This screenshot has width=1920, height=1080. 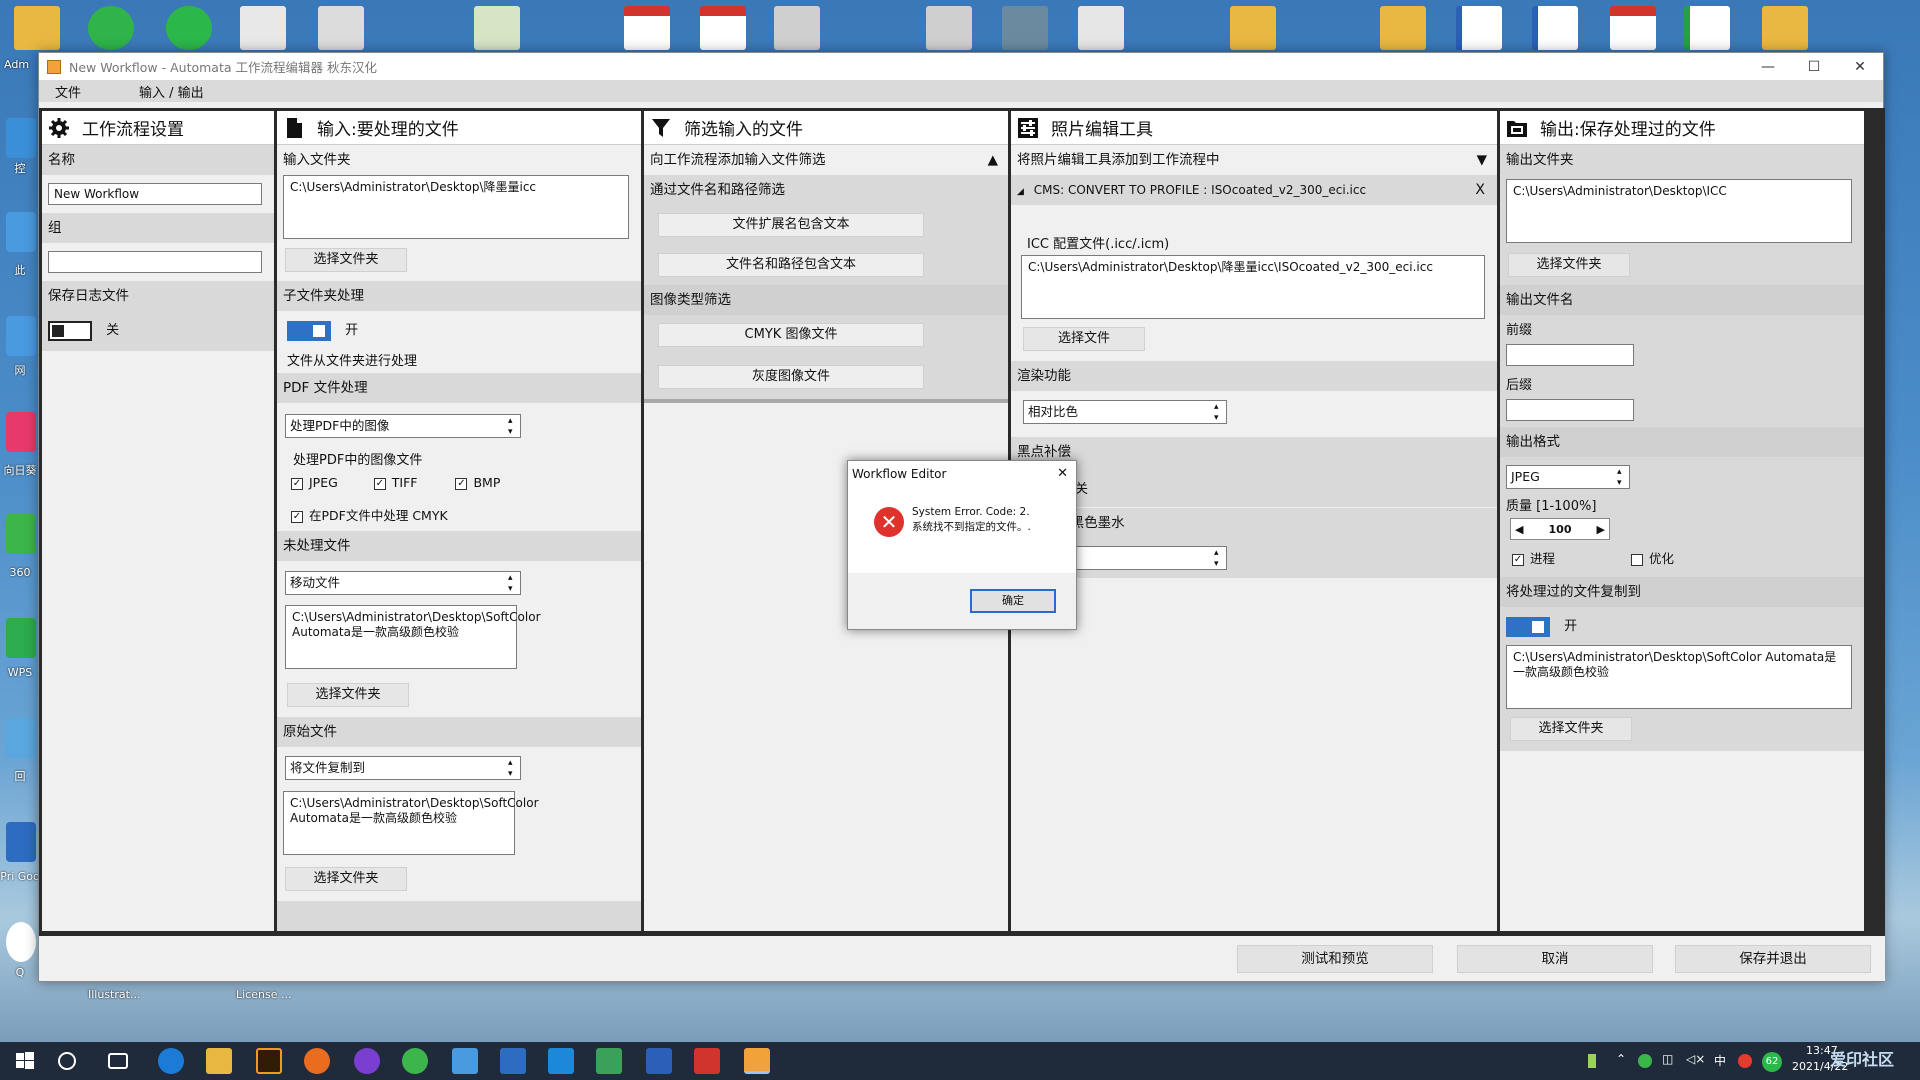 I want to click on output-folder-path: C:\Users\Administrator\Desktop\ICC, so click(x=1679, y=211).